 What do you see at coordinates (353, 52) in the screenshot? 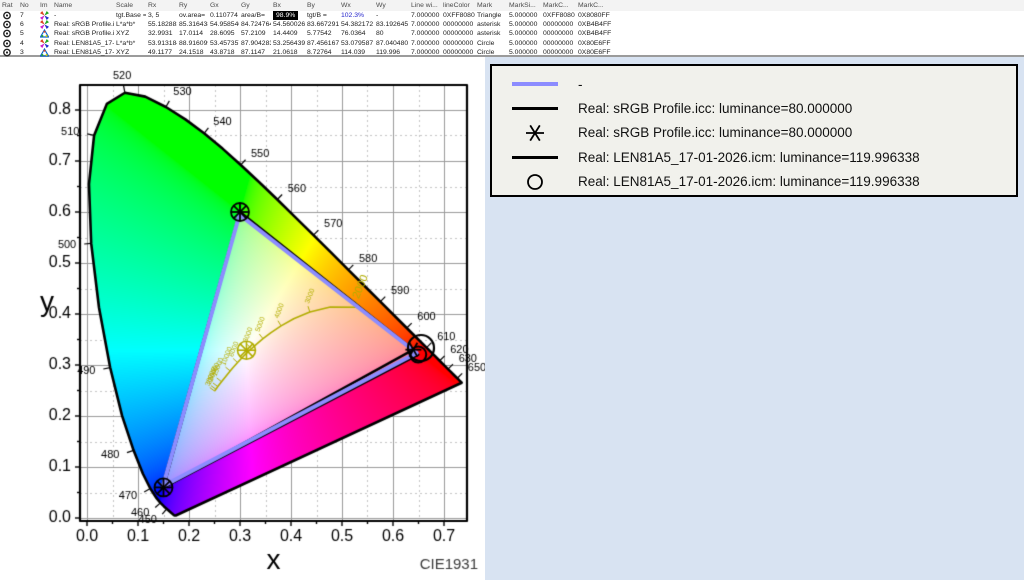
I see `cell-wx: 114.039` at bounding box center [353, 52].